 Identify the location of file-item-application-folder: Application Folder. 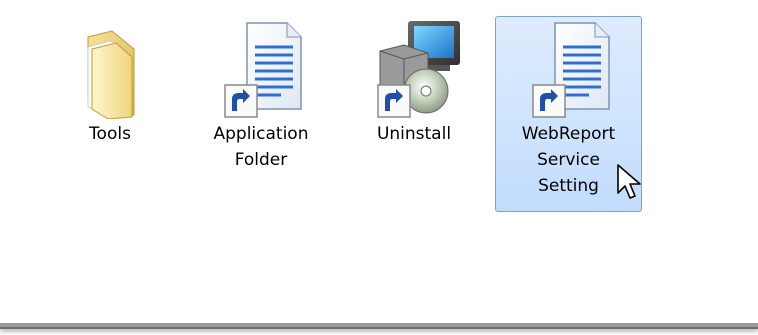
(261, 116).